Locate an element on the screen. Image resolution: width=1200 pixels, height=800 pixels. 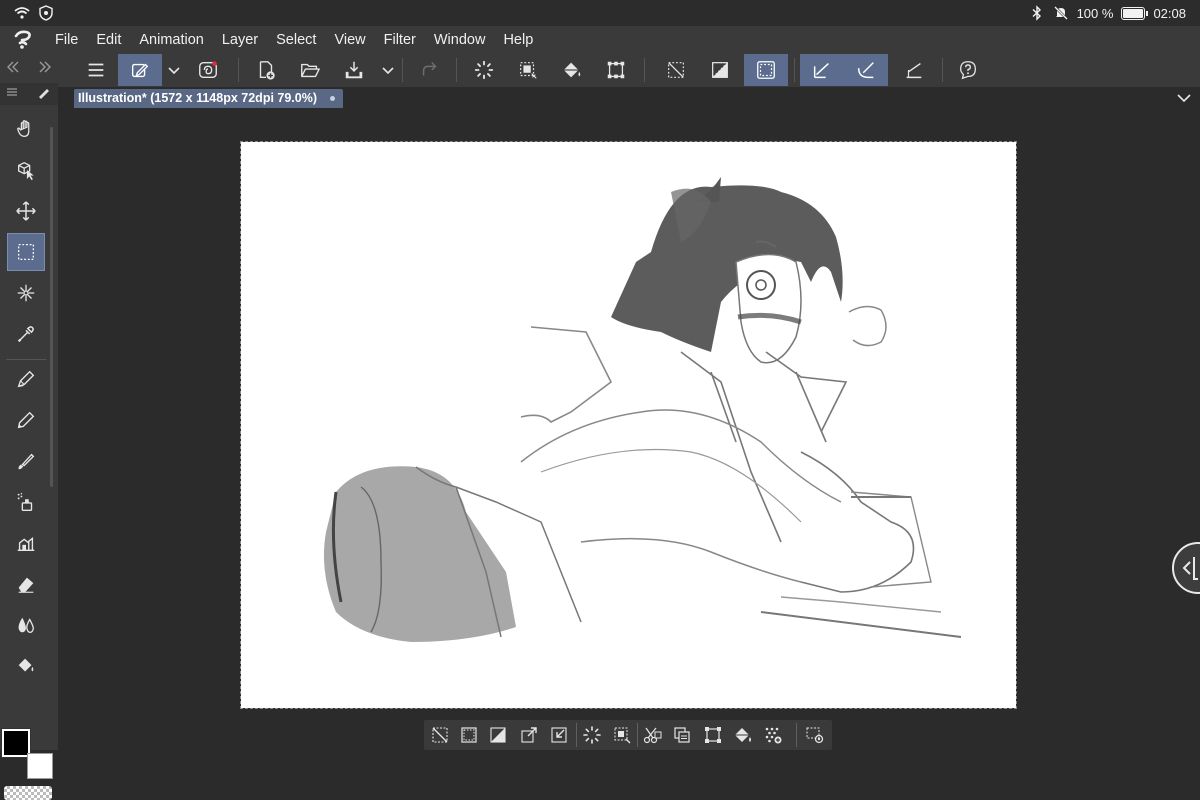
bluetooth-icon is located at coordinates (1037, 13).